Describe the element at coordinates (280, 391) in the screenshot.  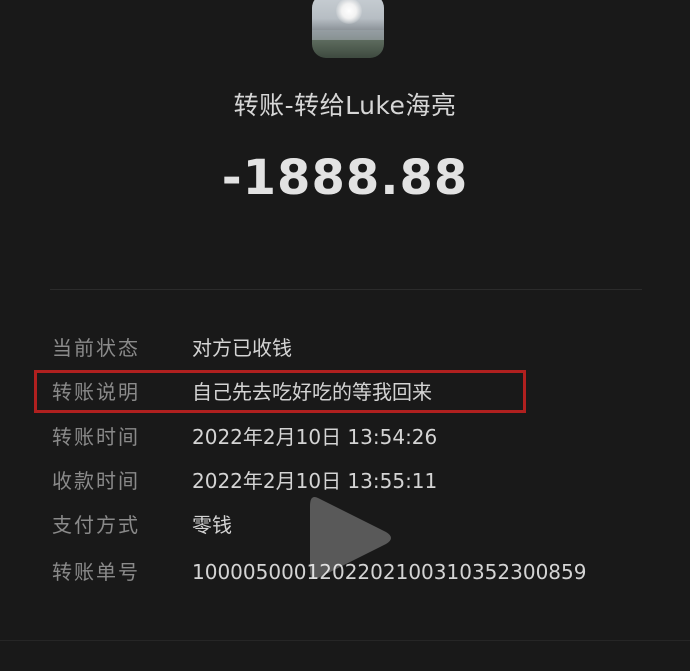
I see `note-highlight-box` at that location.